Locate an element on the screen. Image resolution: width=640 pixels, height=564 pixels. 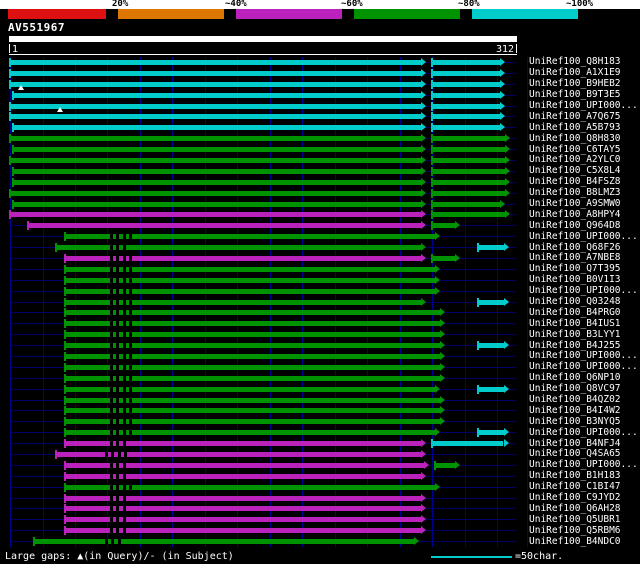
uniref-label: UniRef100_B4NFJ4 is located at coordinates (575, 443).